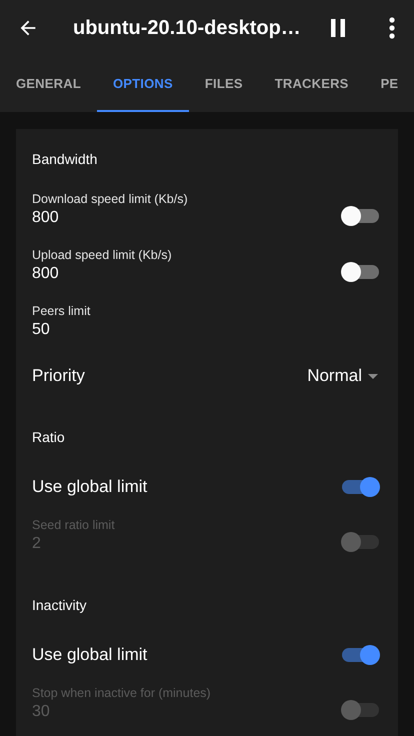  I want to click on tab: FILES, so click(223, 84).